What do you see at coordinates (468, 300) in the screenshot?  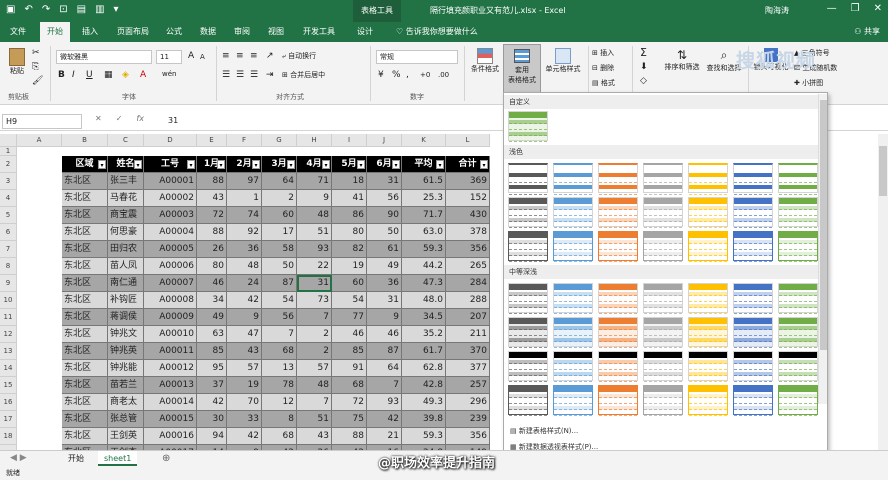 I see `table-cell: 288` at bounding box center [468, 300].